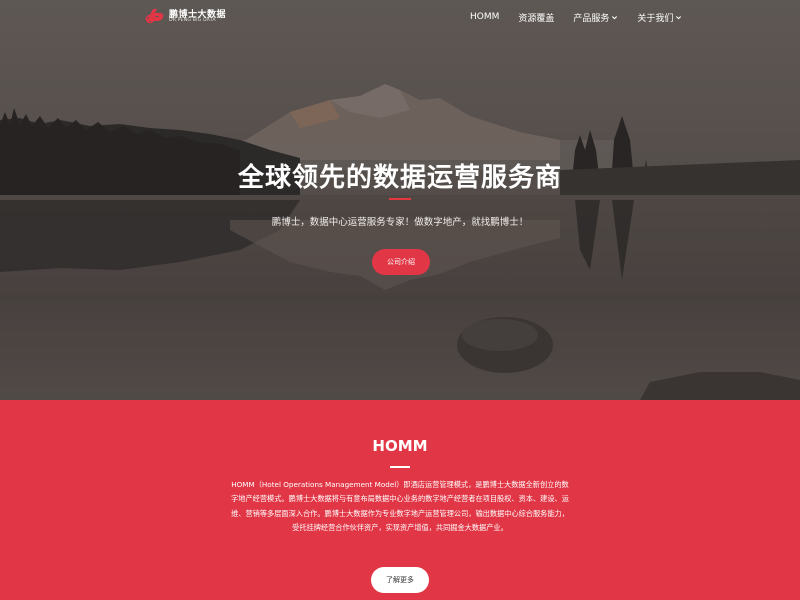 This screenshot has width=800, height=600. I want to click on homm-section-title: HOMM, so click(400, 446).